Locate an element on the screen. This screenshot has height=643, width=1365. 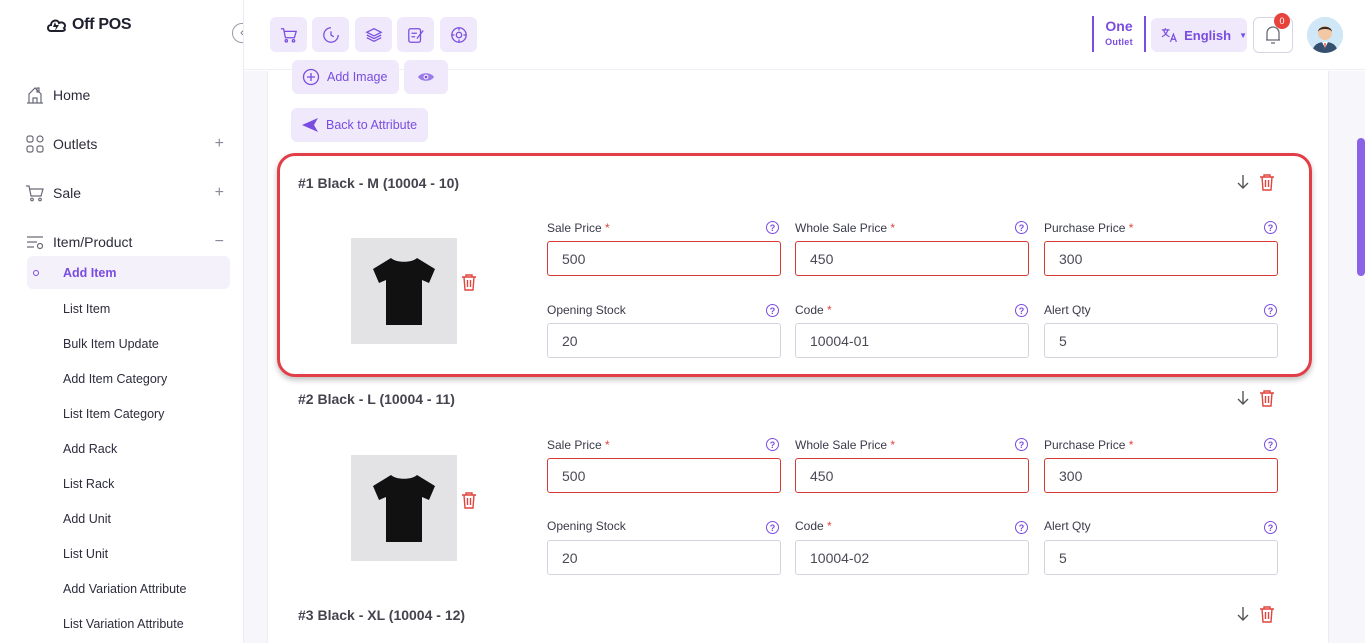
sidebar-item-label: Home is located at coordinates (72, 94).